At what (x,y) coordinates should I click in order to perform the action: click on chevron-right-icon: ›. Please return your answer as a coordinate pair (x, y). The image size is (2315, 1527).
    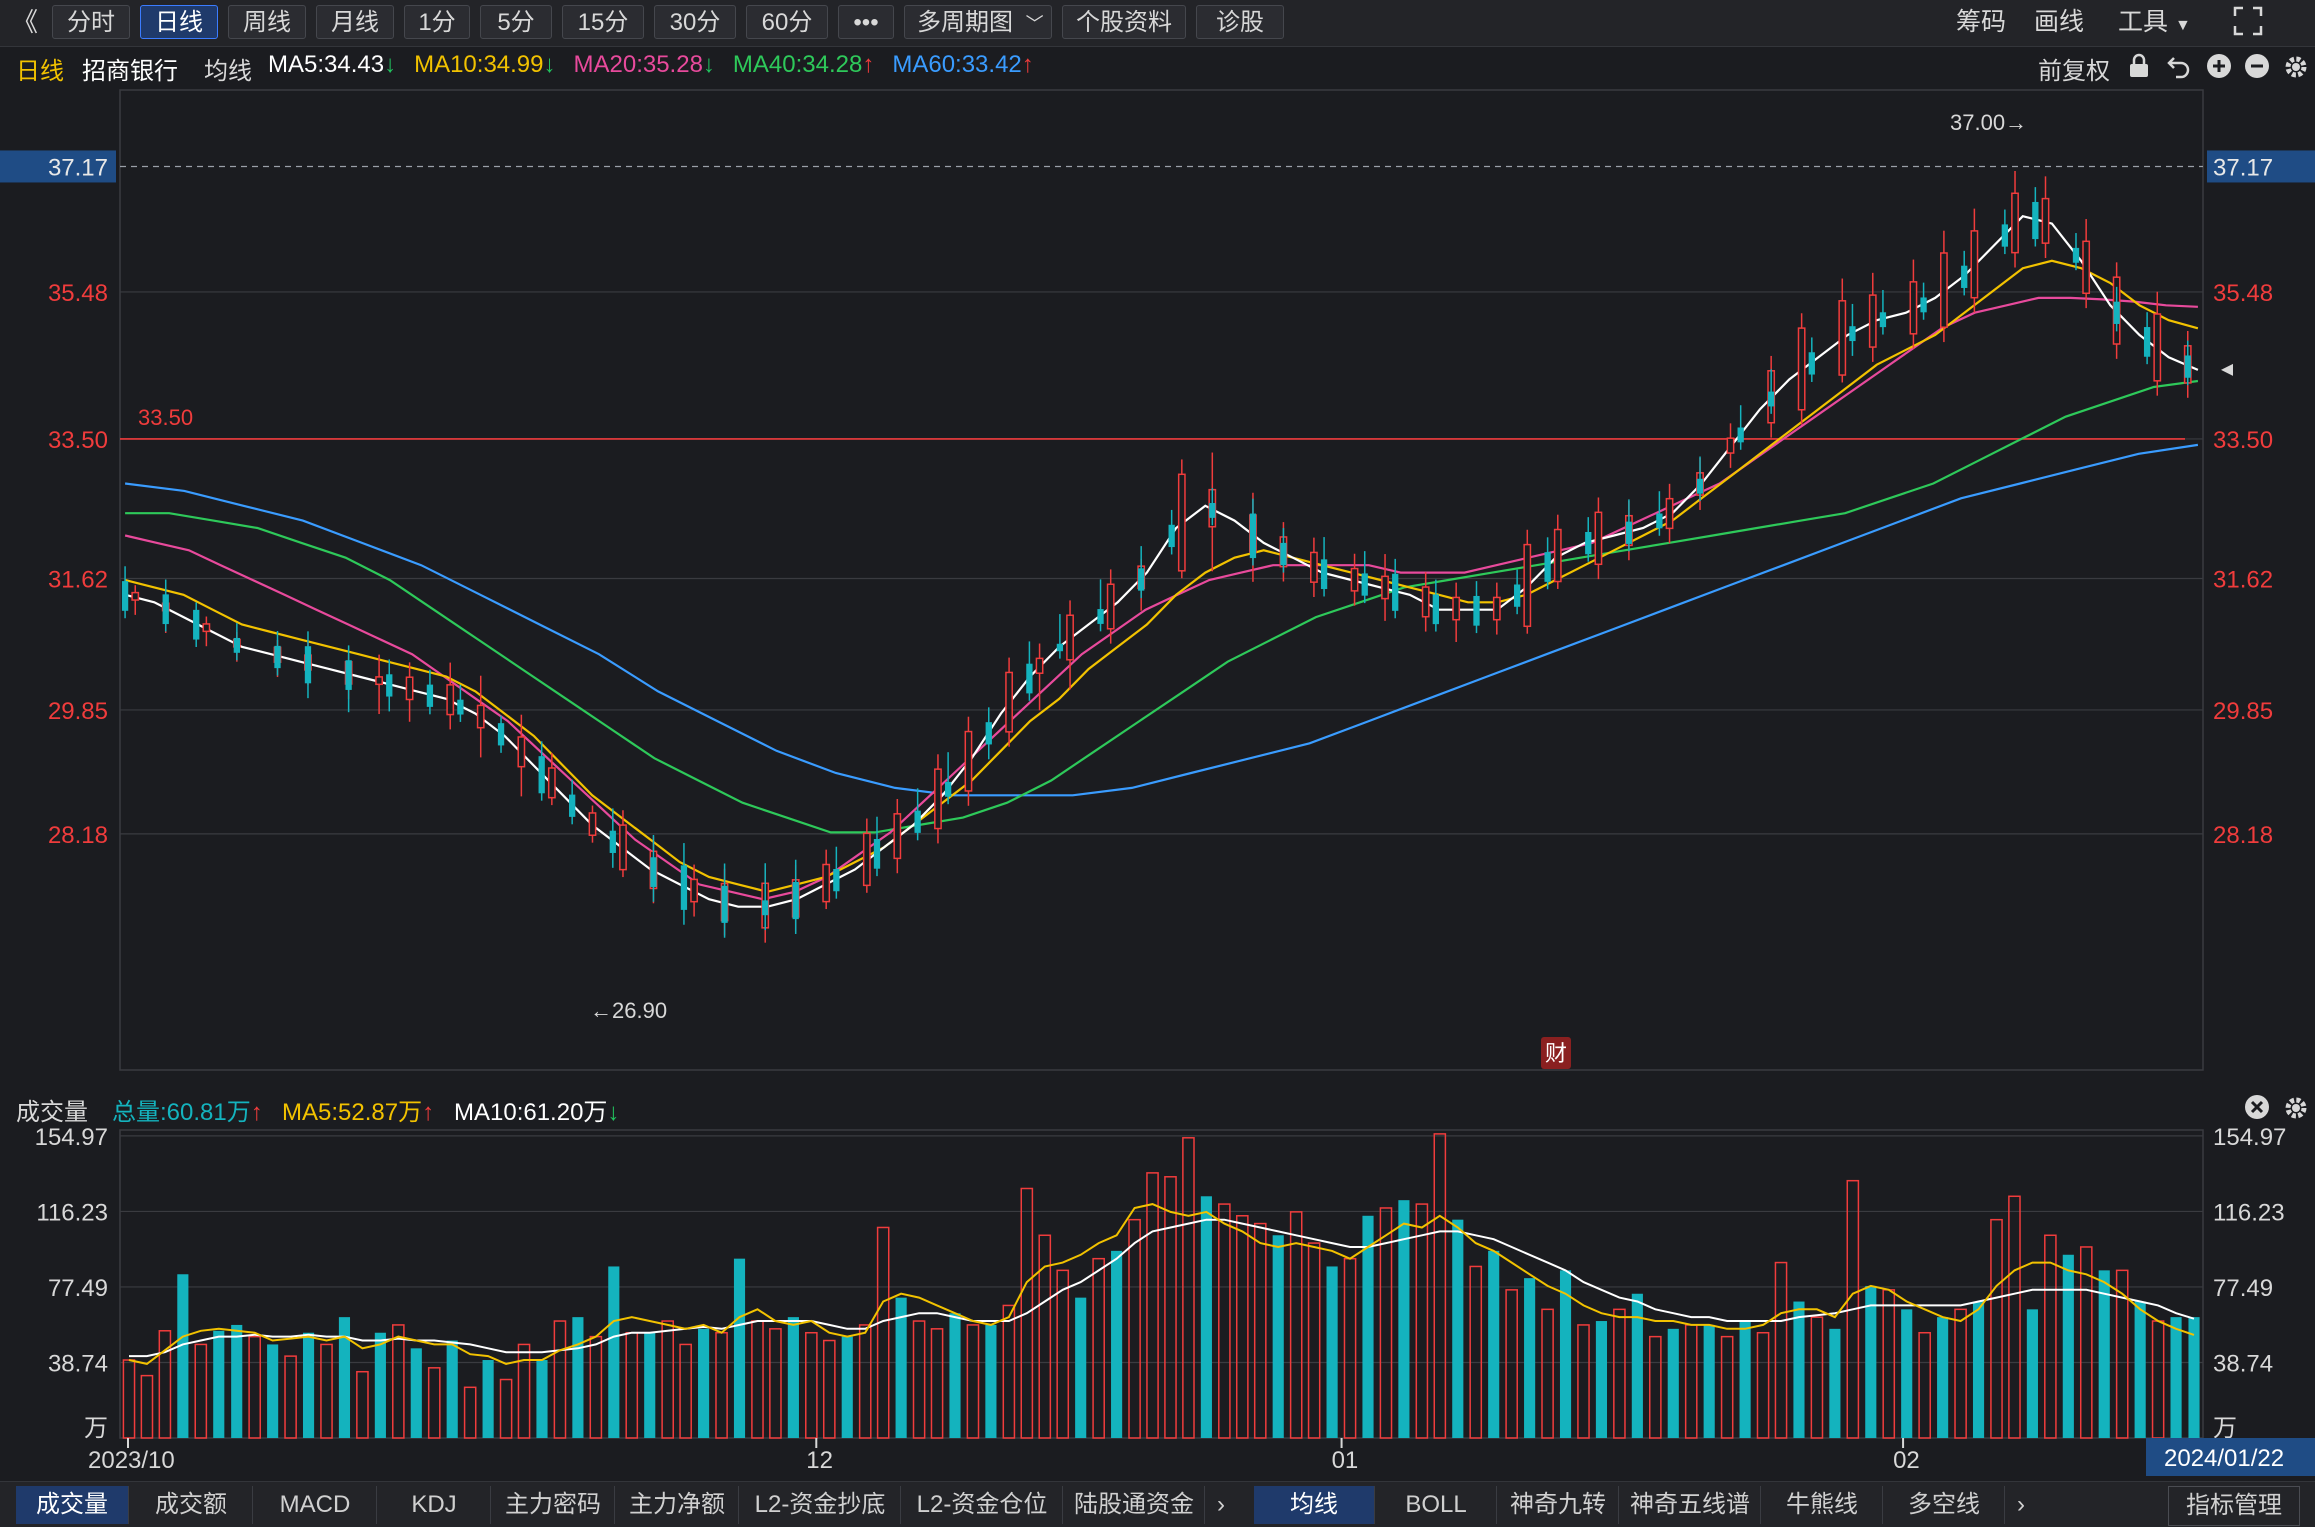
    Looking at the image, I should click on (1221, 1505).